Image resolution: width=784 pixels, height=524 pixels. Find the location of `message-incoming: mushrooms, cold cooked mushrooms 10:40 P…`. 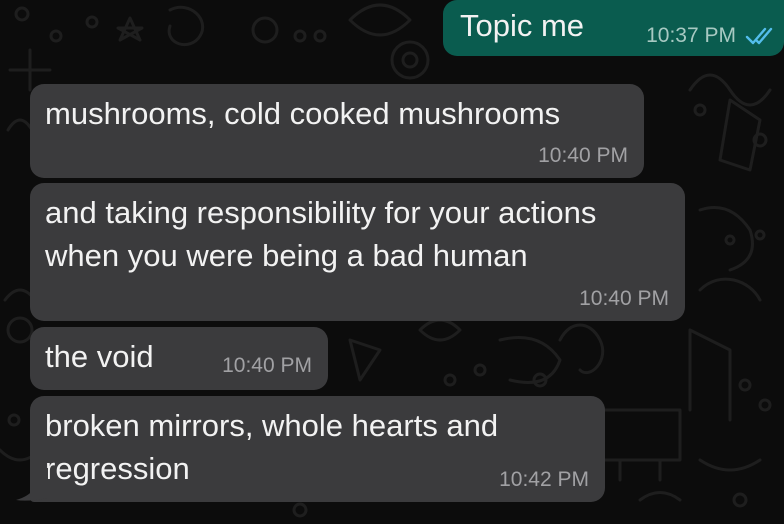

message-incoming: mushrooms, cold cooked mushrooms 10:40 P… is located at coordinates (337, 131).